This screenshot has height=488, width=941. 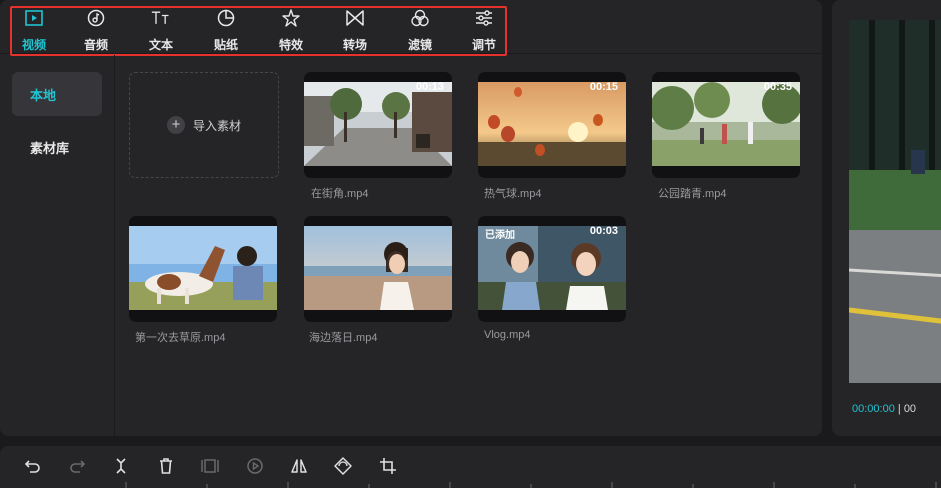 I want to click on audio-icon, so click(x=96, y=20).